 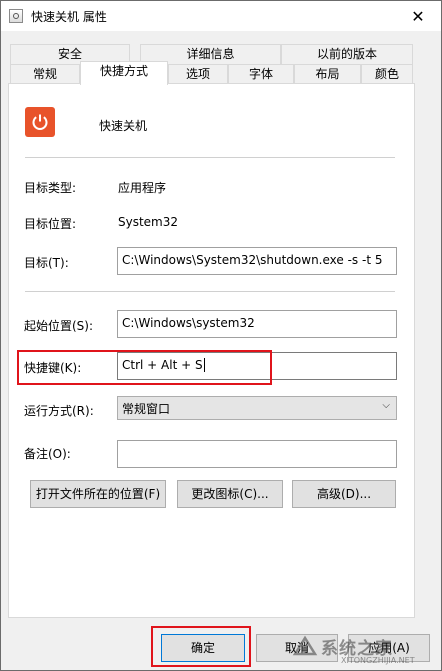 What do you see at coordinates (98, 494) in the screenshot?
I see `open-file-location-button: 打开文件所在的位置(F)` at bounding box center [98, 494].